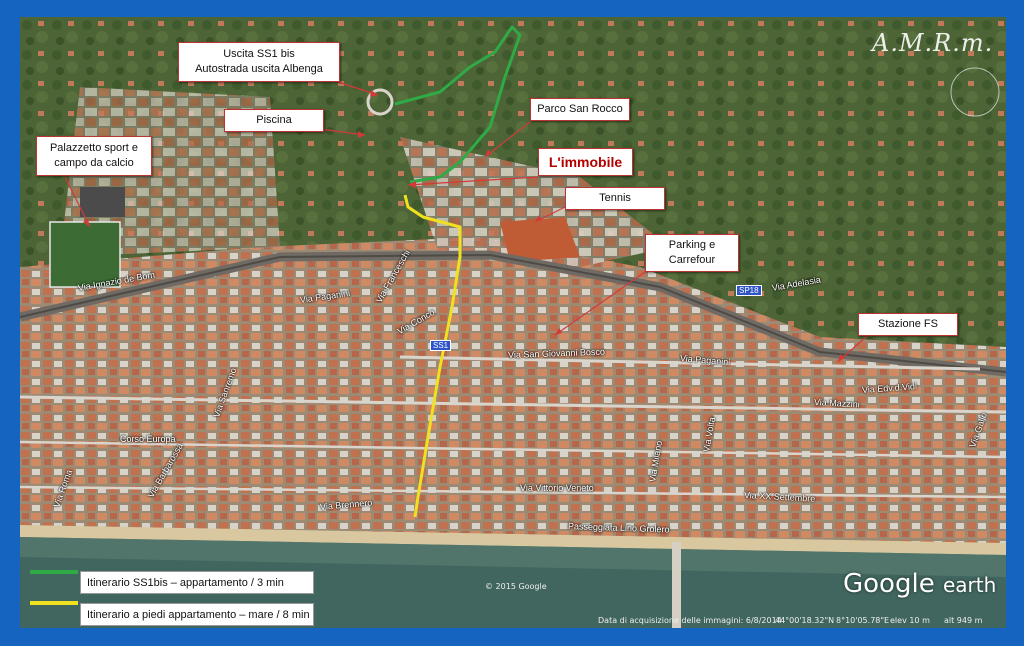 This screenshot has width=1024, height=646. What do you see at coordinates (692, 253) in the screenshot?
I see `label-parking-carrefour: Parking e Carrefour` at bounding box center [692, 253].